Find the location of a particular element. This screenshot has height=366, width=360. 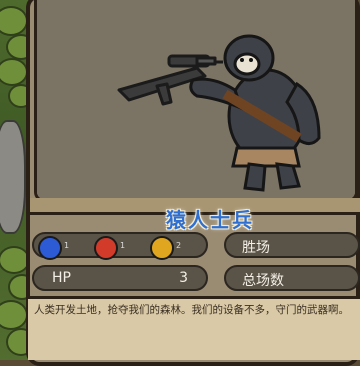

red-fist-icon is located at coordinates (106, 248).